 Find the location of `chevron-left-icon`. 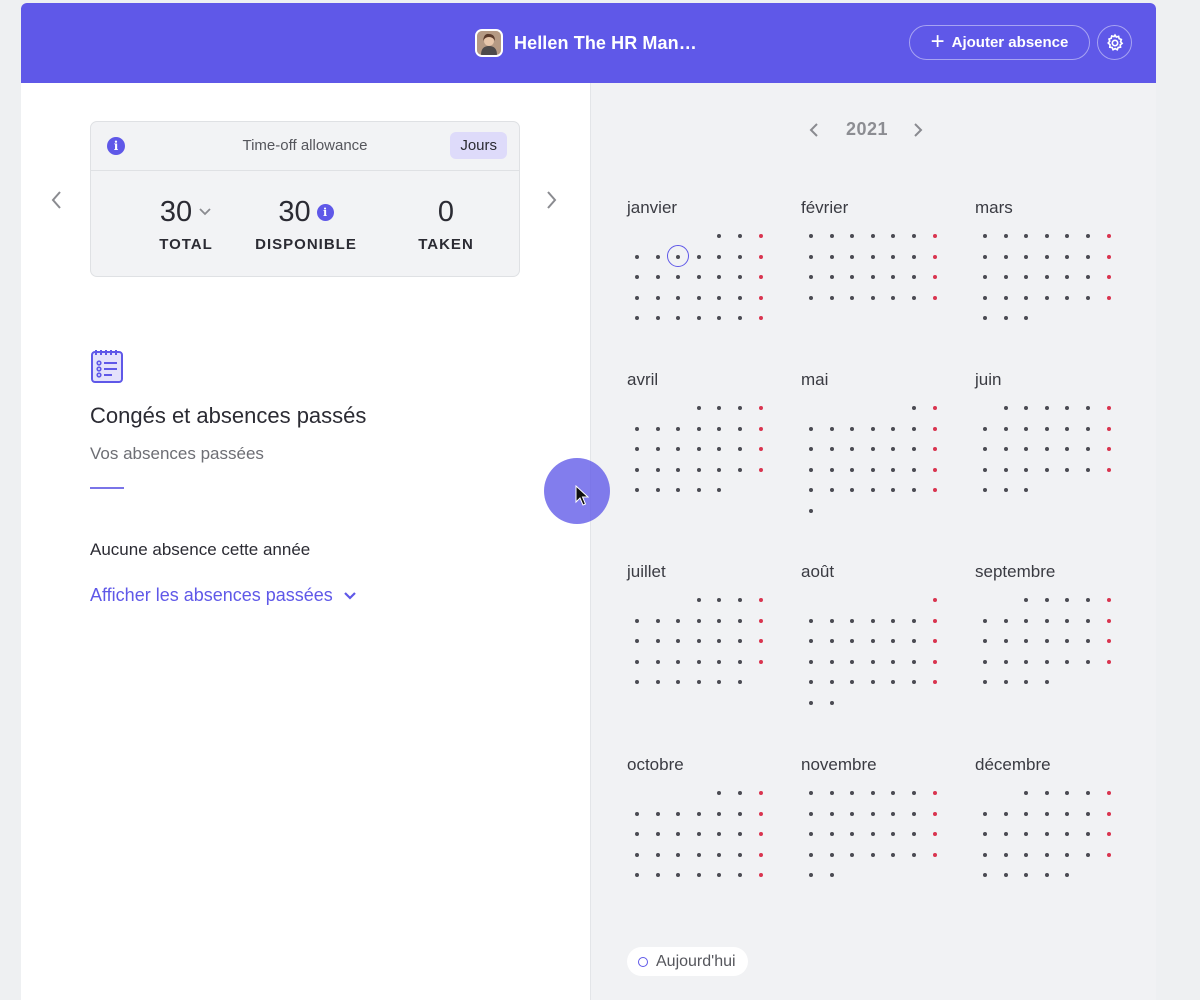

chevron-left-icon is located at coordinates (57, 200).